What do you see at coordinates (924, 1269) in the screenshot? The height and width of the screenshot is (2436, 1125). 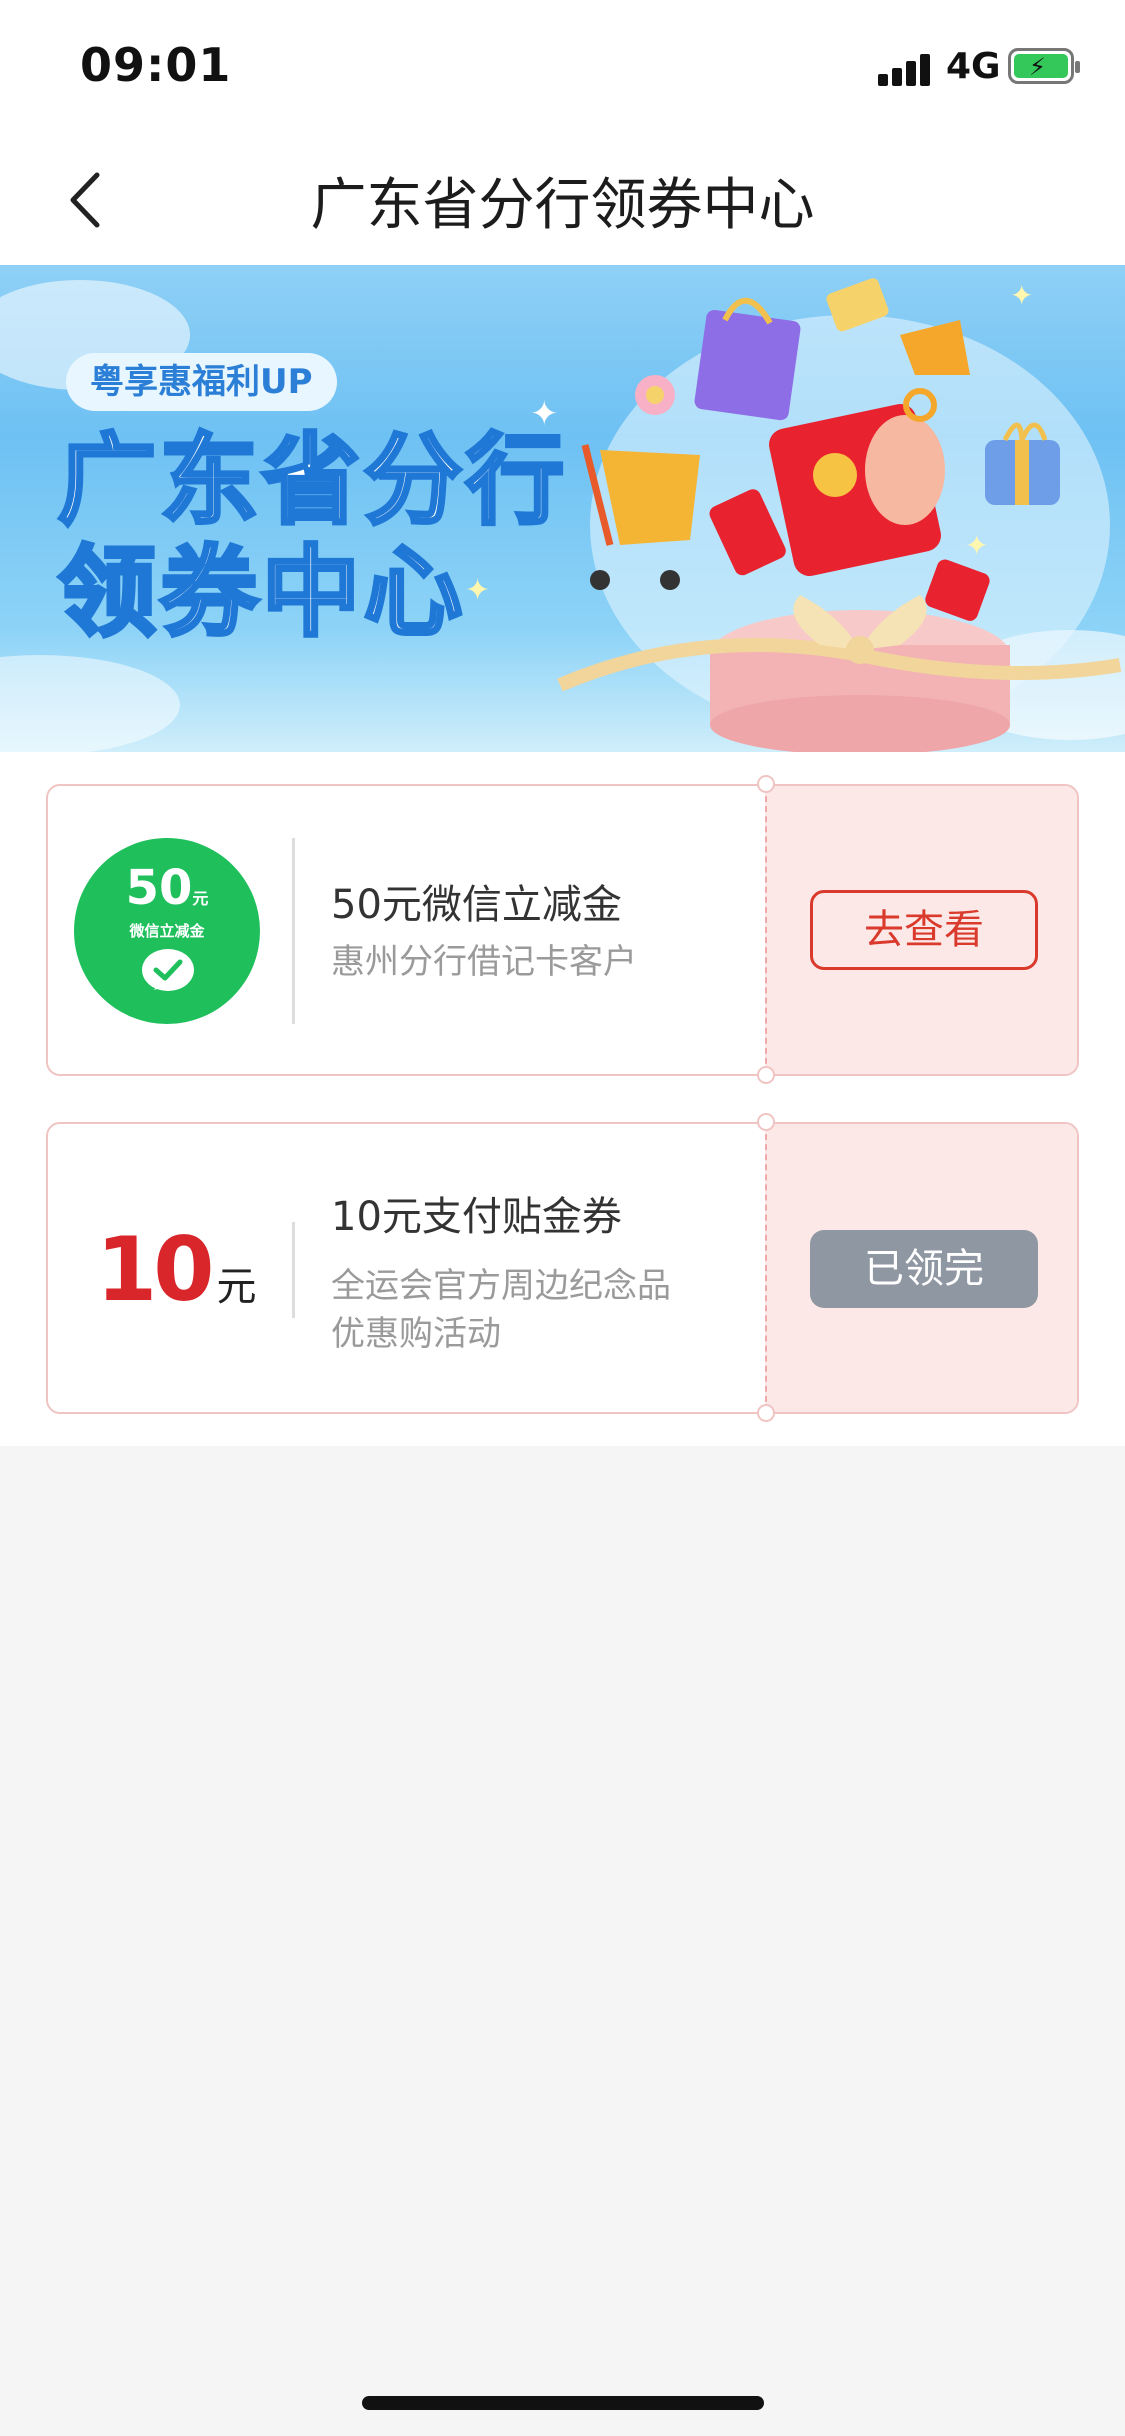 I see `claimed-out-button: 已领完` at bounding box center [924, 1269].